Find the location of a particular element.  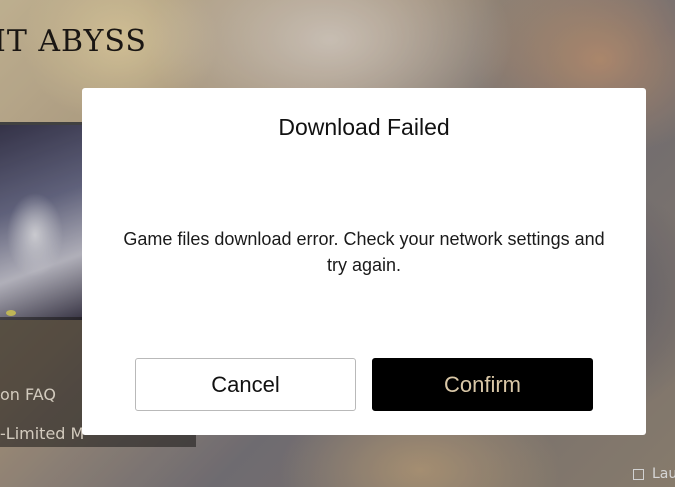

cancel-button: Cancel is located at coordinates (245, 384).